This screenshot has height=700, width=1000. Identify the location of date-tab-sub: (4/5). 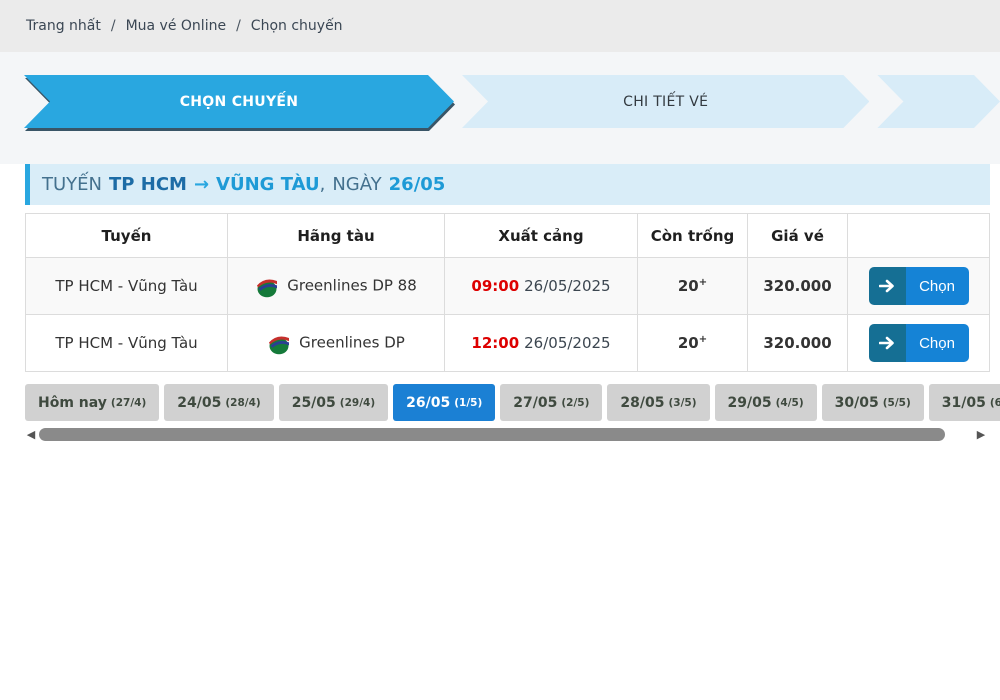
(789, 402).